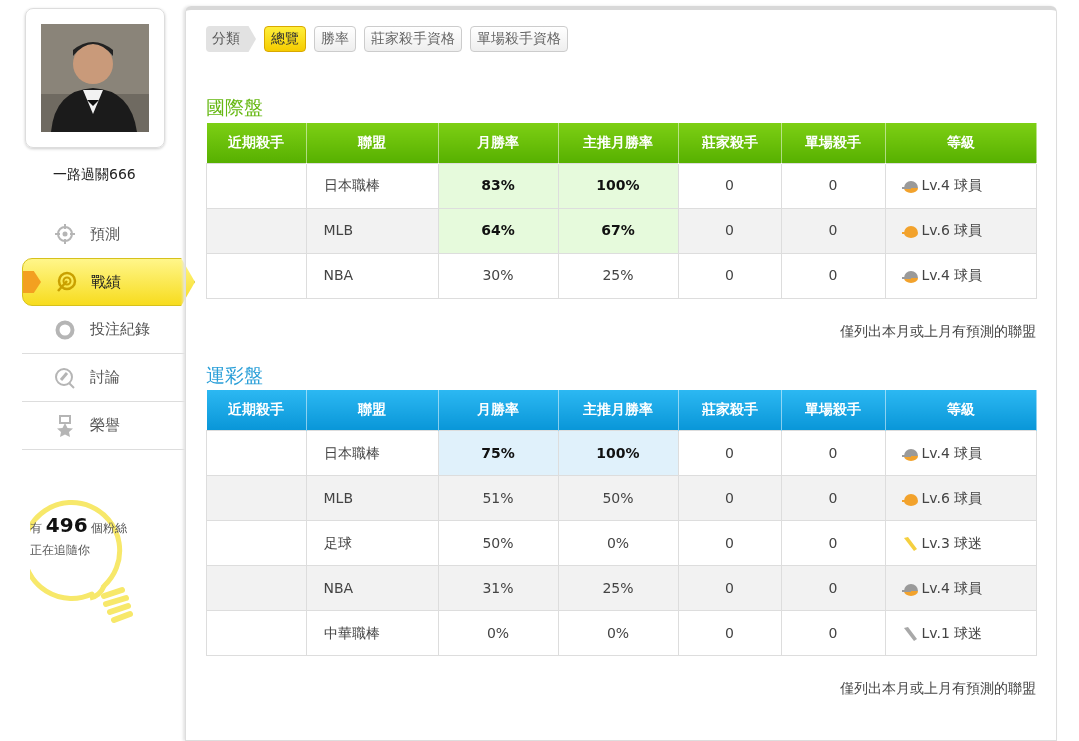  Describe the element at coordinates (335, 39) in the screenshot. I see `filter-tab: 勝率` at that location.